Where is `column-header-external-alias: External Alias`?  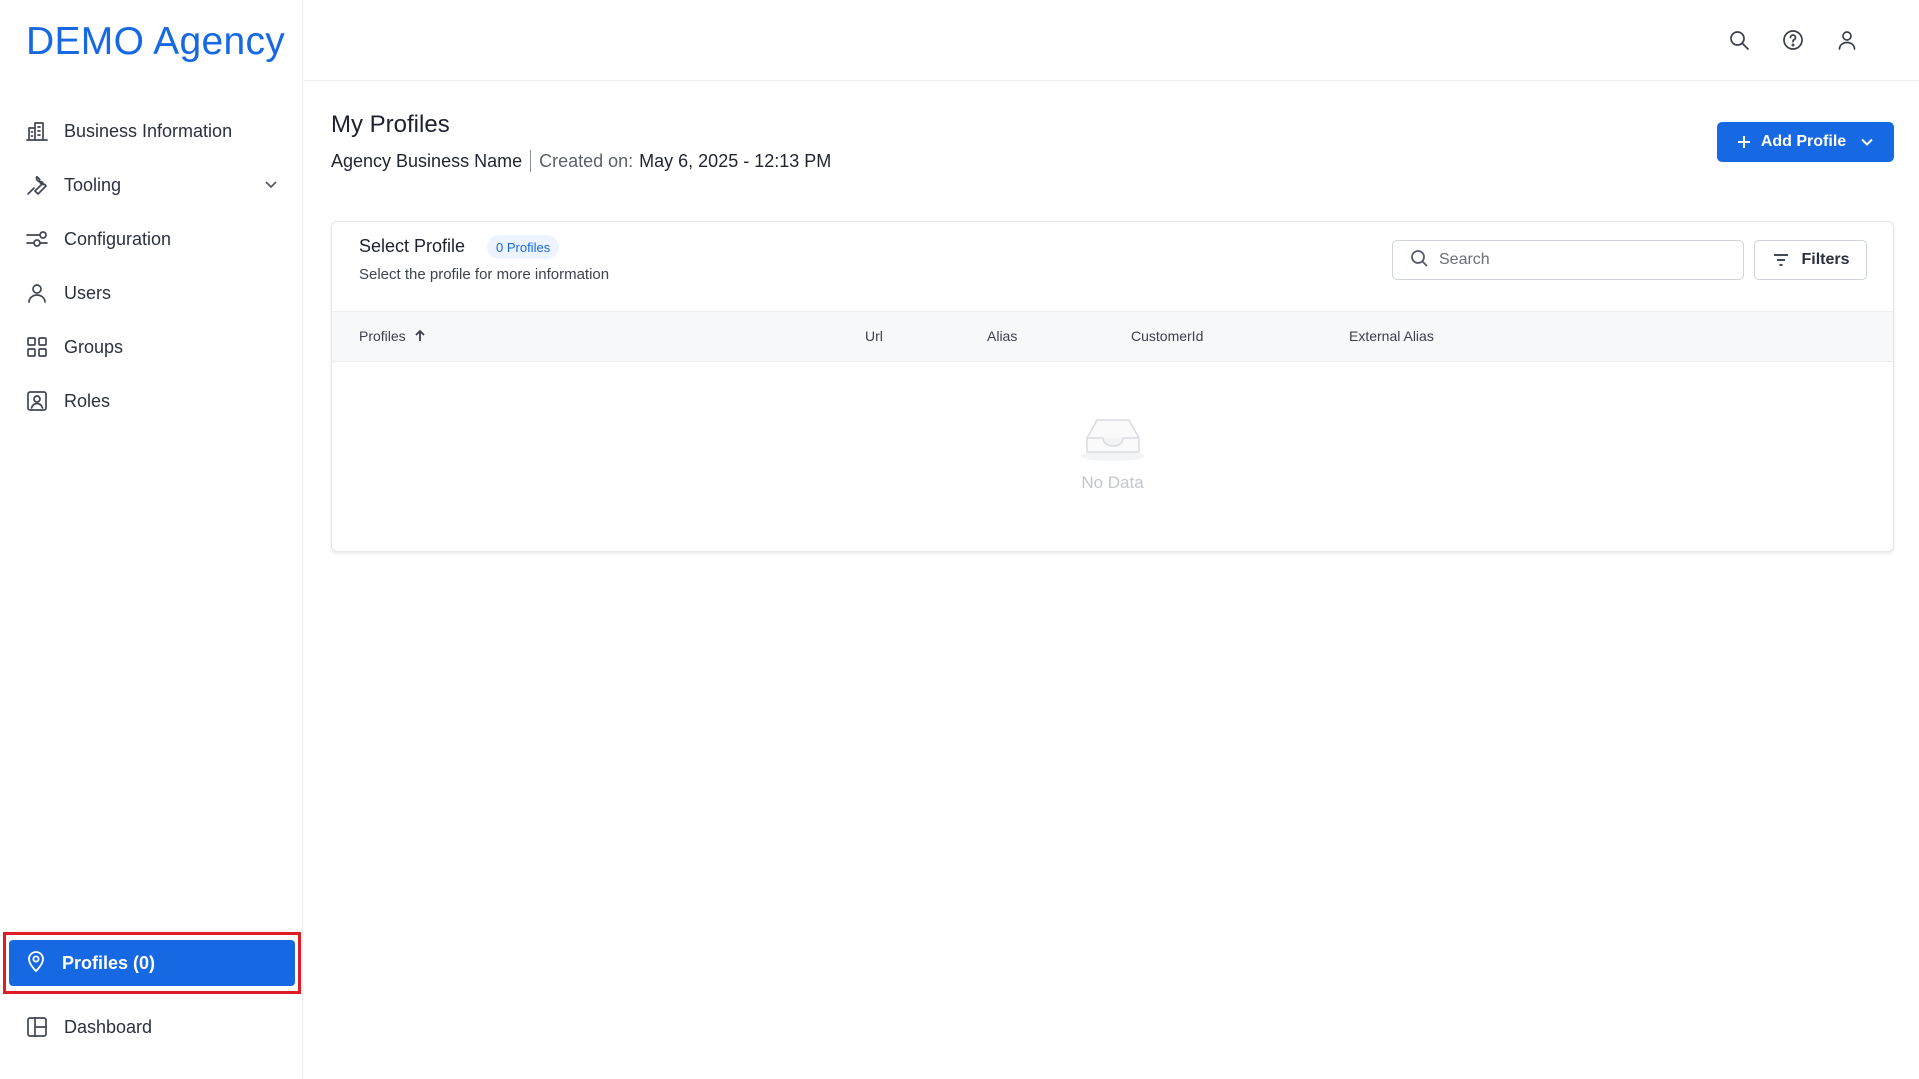
column-header-external-alias: External Alias is located at coordinates (1391, 336).